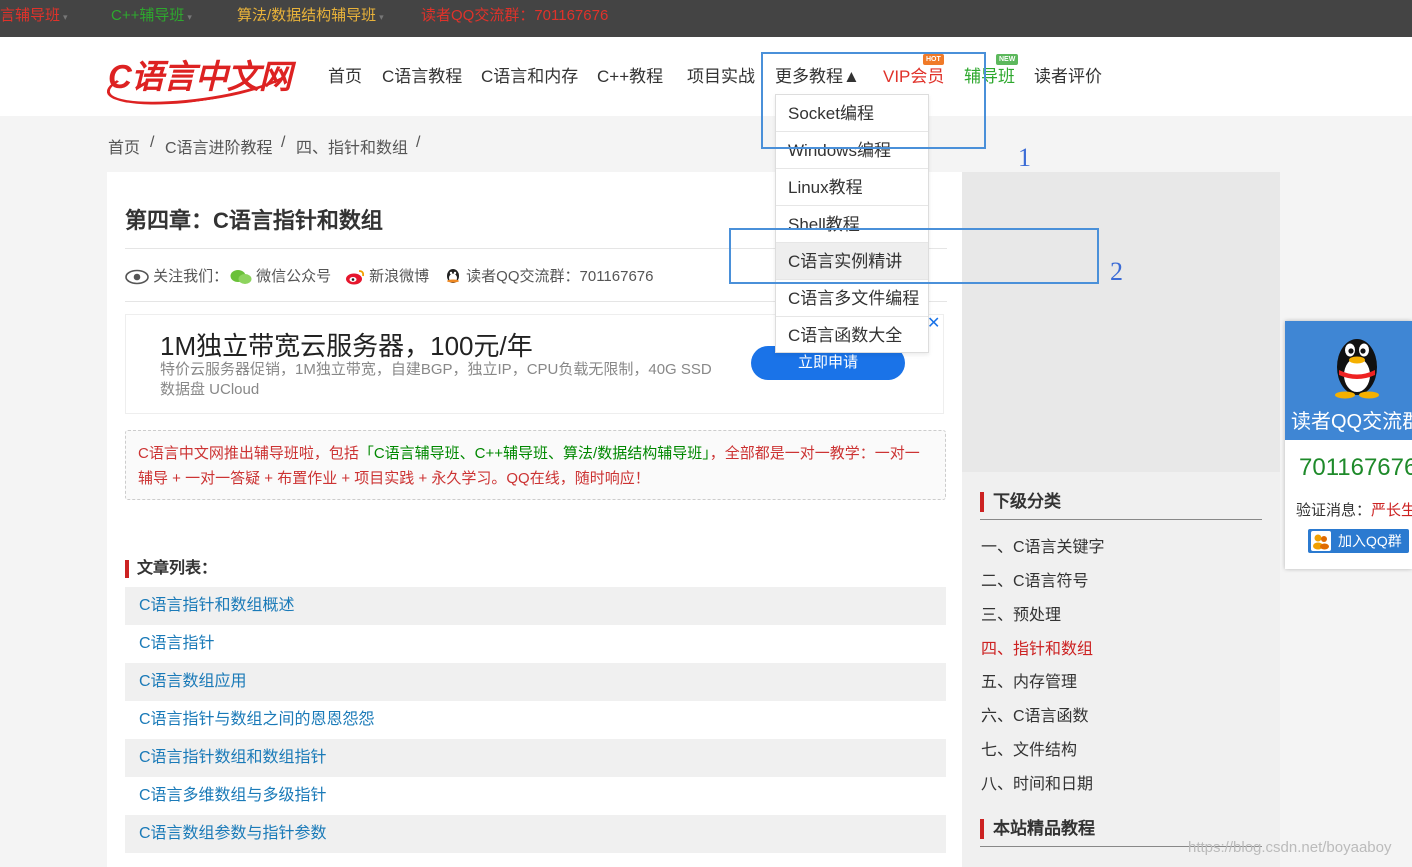 The image size is (1412, 867). What do you see at coordinates (529, 77) in the screenshot?
I see `nav-c-memory: C语言和内存` at bounding box center [529, 77].